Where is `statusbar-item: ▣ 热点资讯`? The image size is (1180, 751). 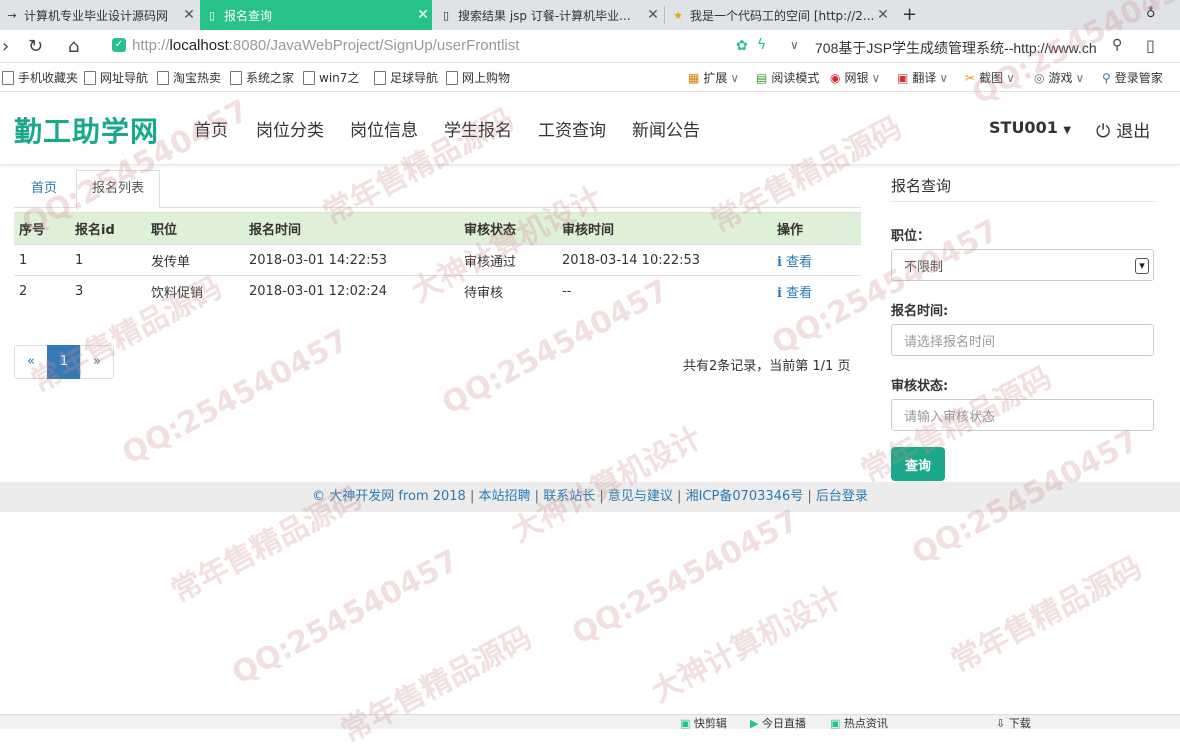
statusbar-item: ▣ 热点资讯 is located at coordinates (859, 723).